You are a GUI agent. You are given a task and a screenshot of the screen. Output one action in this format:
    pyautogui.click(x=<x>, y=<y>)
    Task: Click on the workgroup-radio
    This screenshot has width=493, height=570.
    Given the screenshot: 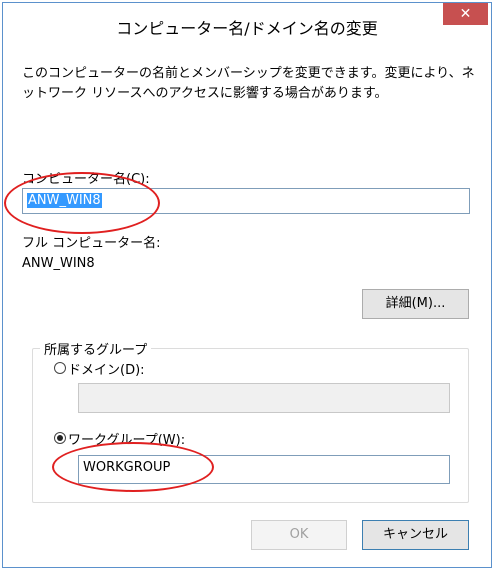 What is the action you would take?
    pyautogui.click(x=60, y=438)
    